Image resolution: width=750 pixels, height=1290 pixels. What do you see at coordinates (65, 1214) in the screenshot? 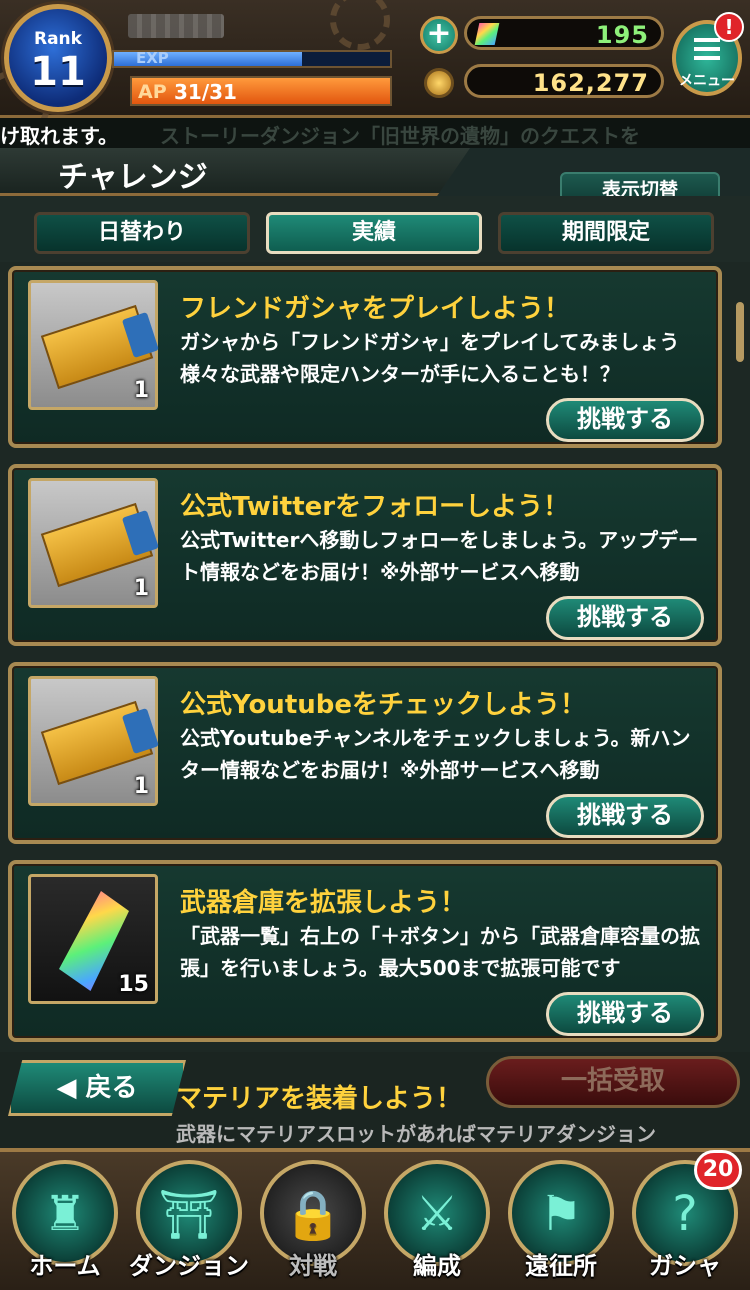
I see `castle-icon: ♜` at bounding box center [65, 1214].